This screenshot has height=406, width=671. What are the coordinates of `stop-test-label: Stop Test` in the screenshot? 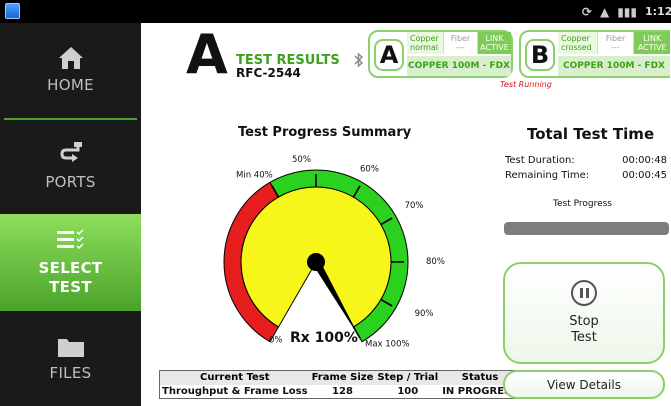 It's located at (584, 330).